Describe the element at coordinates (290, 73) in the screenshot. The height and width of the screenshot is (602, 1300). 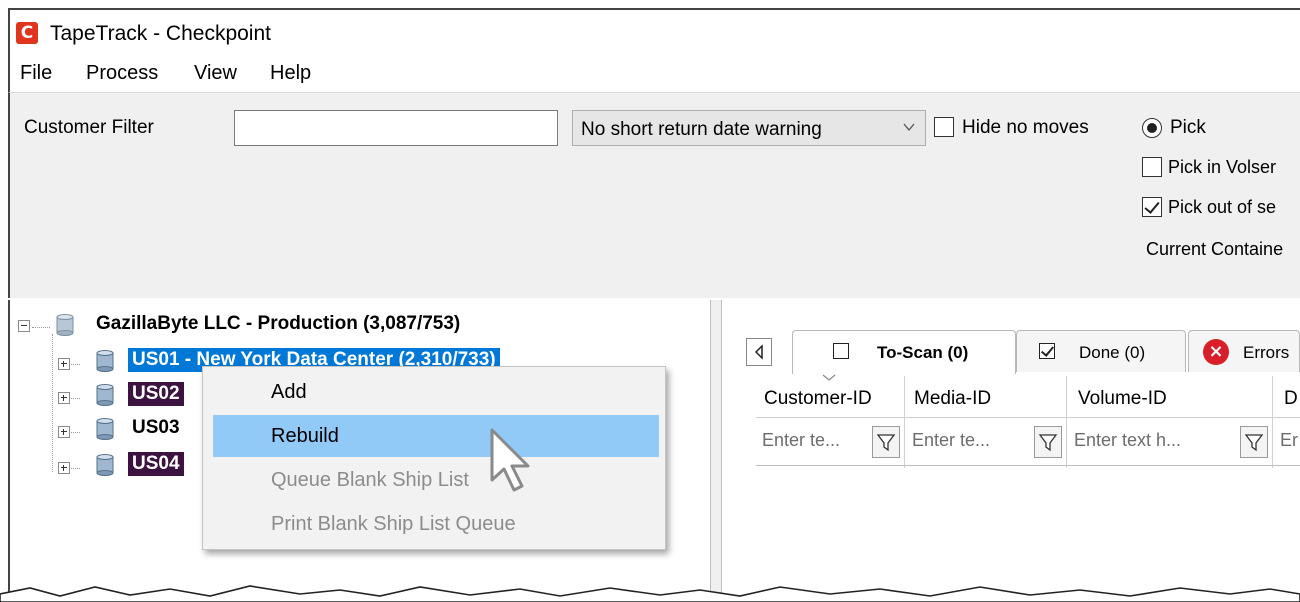
I see `menu-help: Help` at that location.